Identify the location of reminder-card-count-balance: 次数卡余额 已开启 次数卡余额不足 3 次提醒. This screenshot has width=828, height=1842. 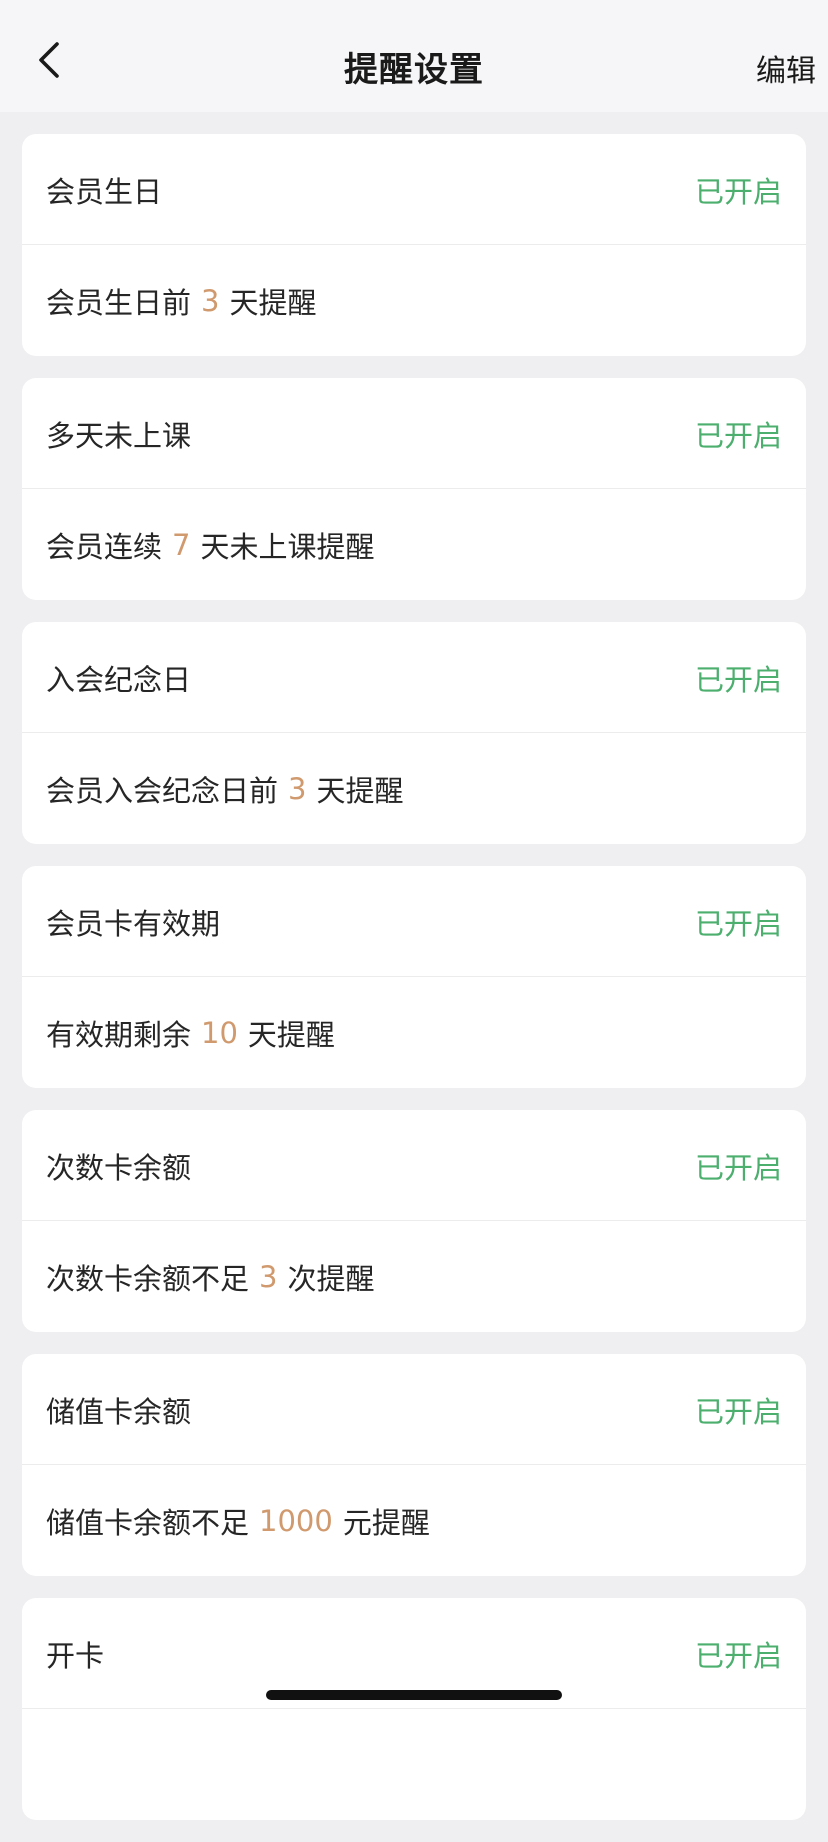
(414, 1221).